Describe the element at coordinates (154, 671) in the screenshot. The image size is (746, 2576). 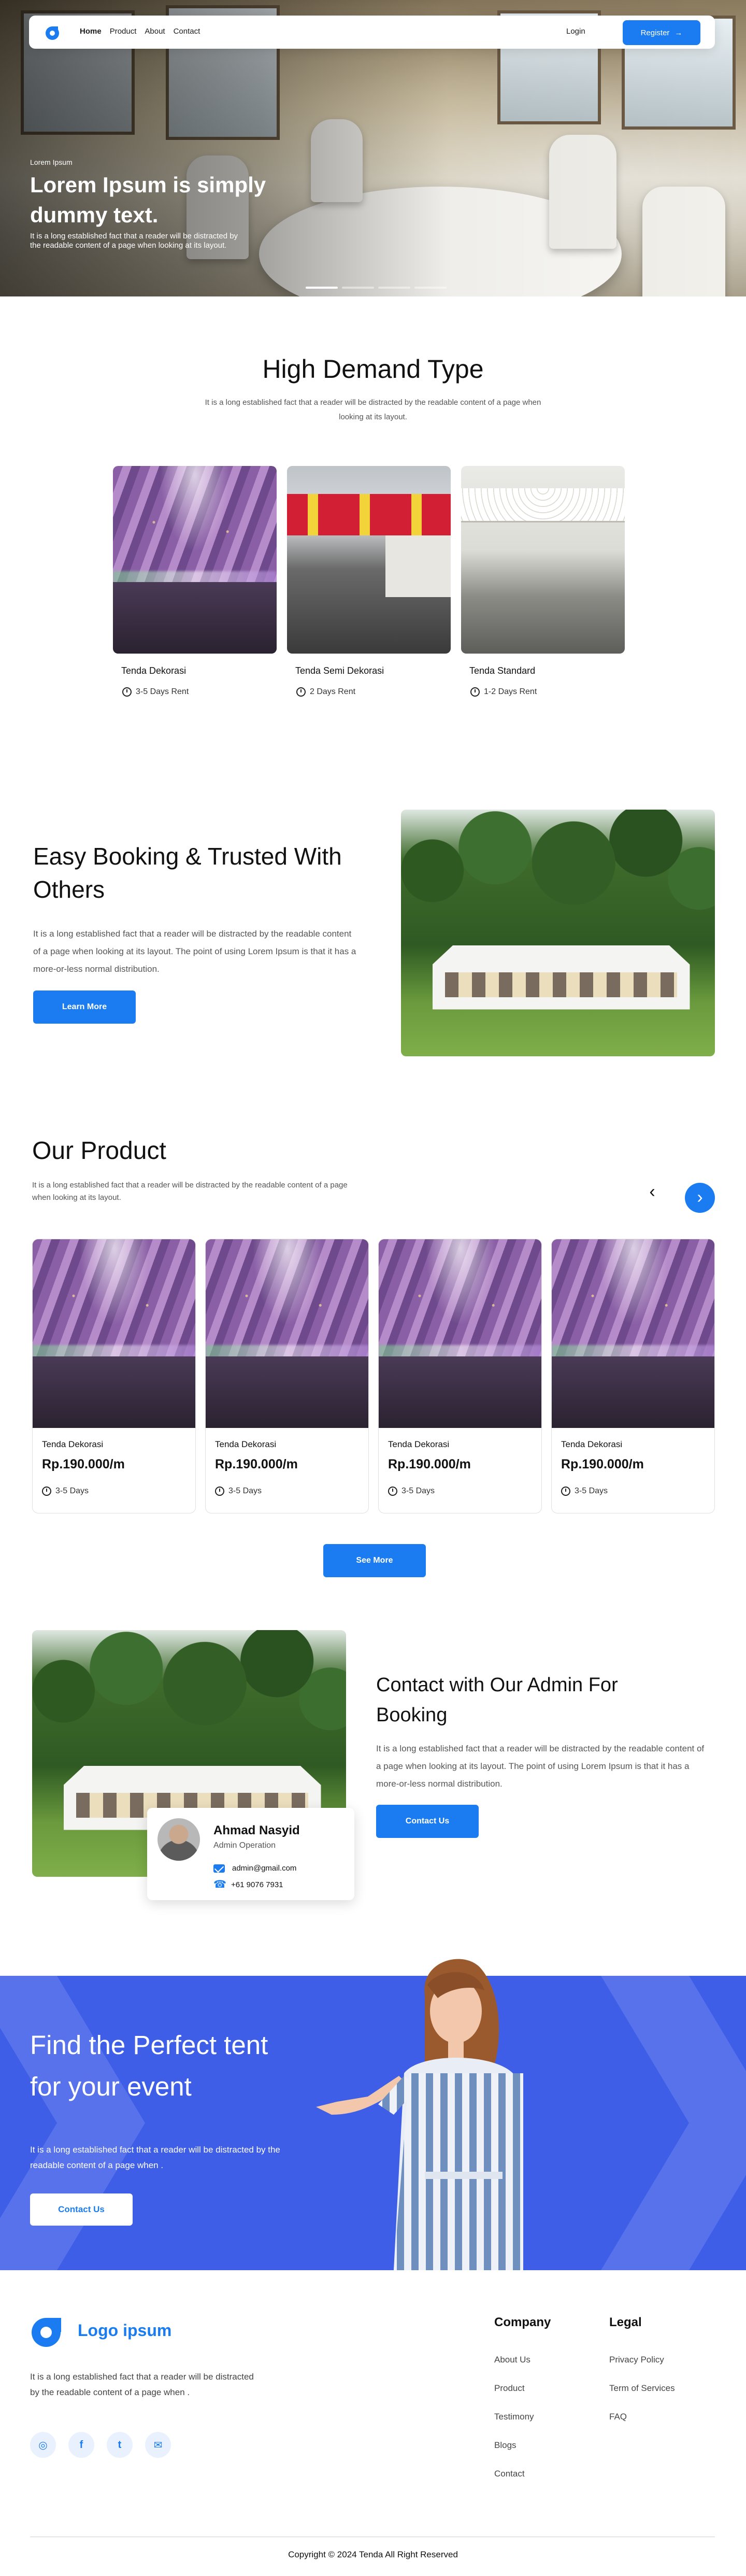
I see `high-demand-item-name: Tenda Dekorasi` at that location.